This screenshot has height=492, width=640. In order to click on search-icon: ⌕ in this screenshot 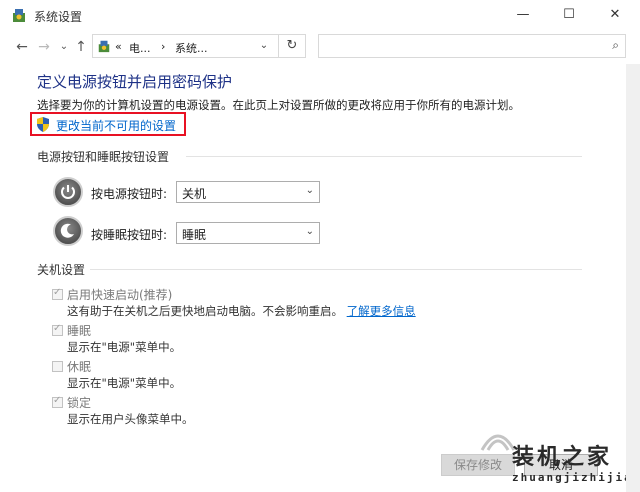, I will do `click(615, 45)`.